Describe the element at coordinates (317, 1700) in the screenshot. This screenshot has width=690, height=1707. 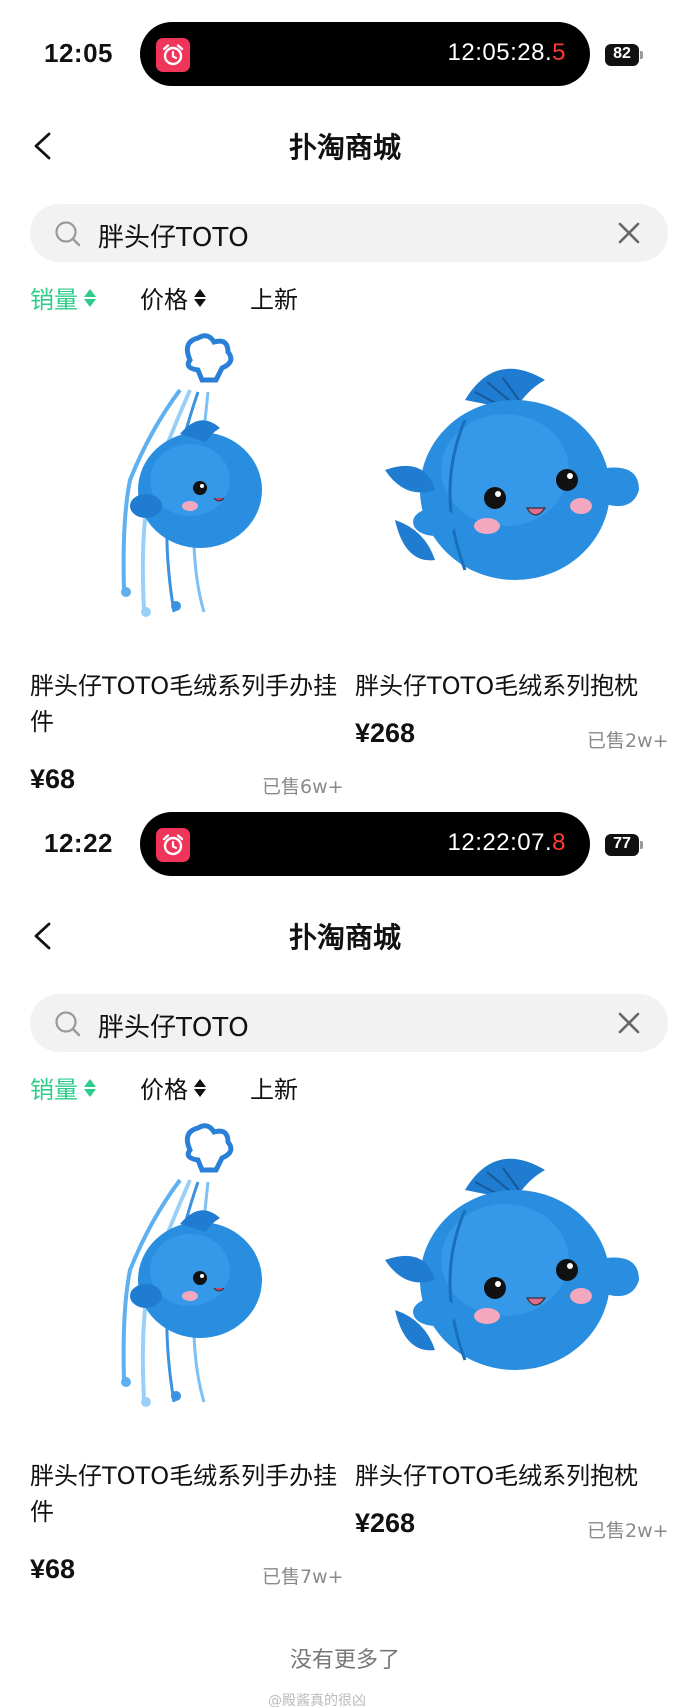
I see `watermark: @殿酱真的很凶` at that location.